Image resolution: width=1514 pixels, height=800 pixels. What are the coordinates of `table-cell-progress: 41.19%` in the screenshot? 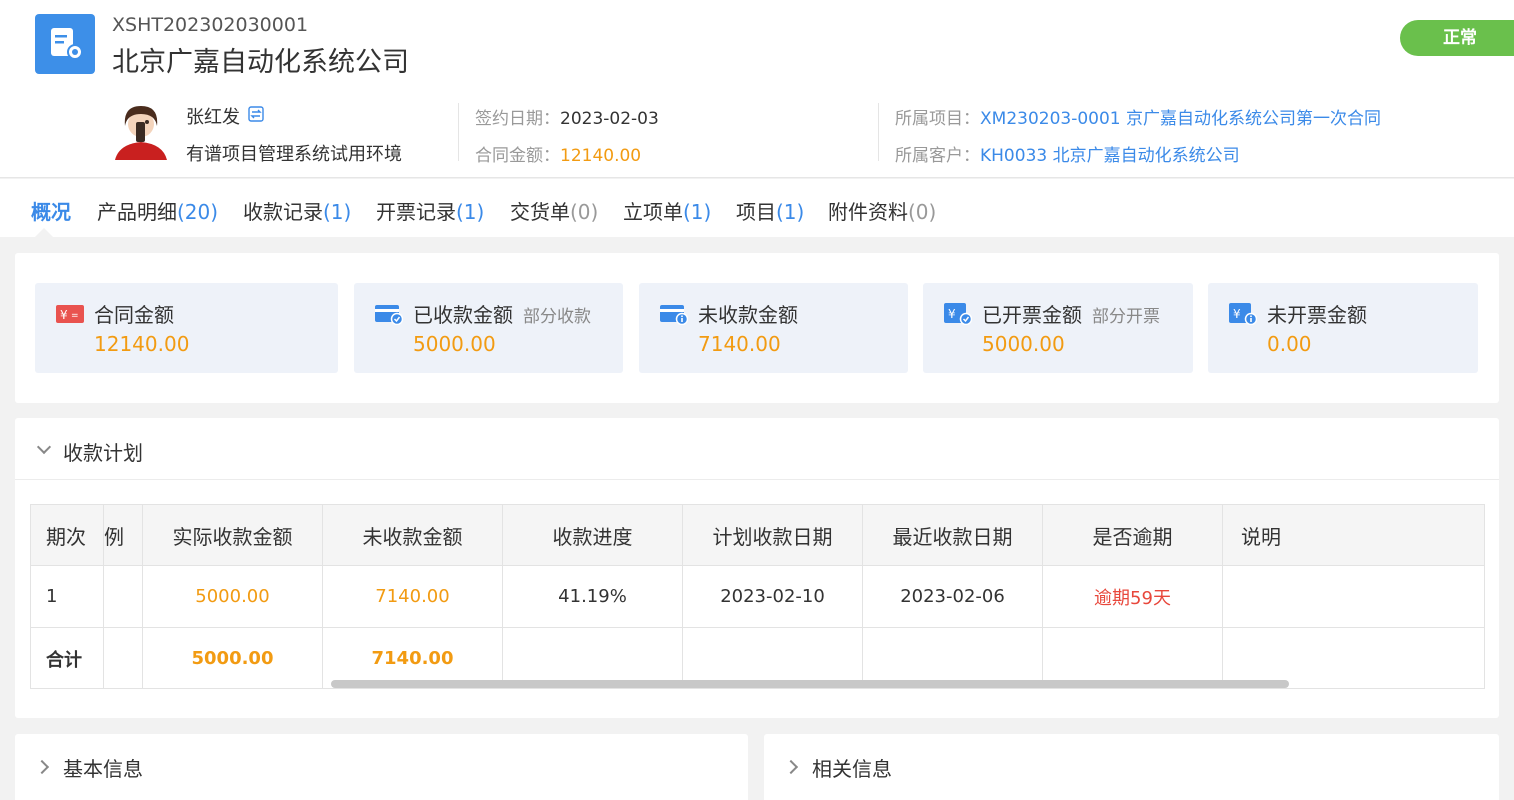 It's located at (593, 597).